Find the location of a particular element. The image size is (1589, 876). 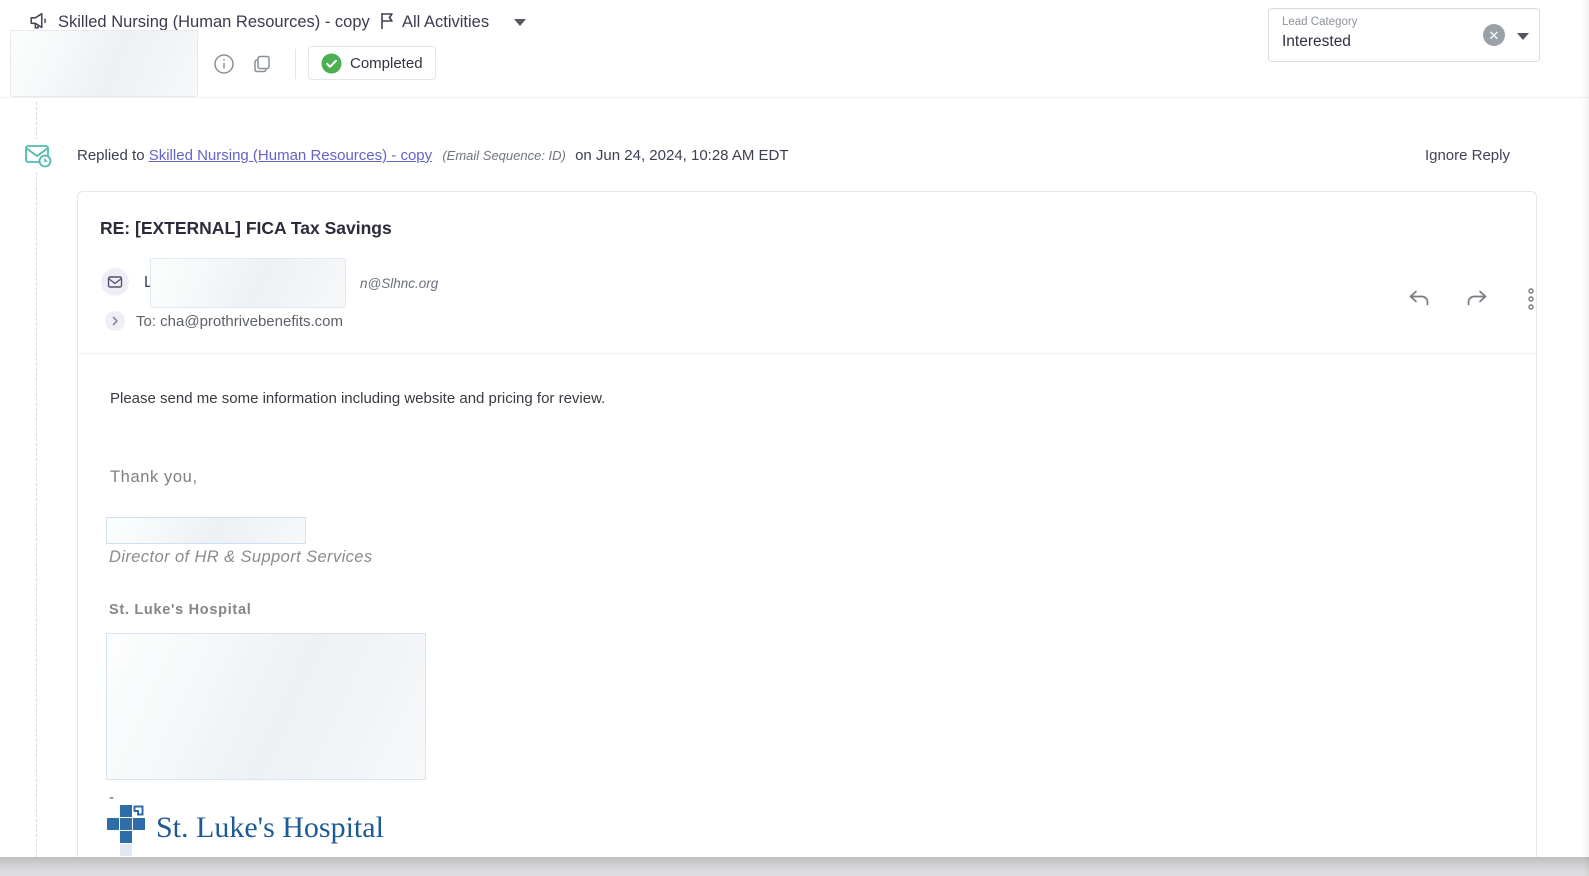

activity-timestamp: on Jun 24, 2024, 10:28 AM EDT is located at coordinates (682, 155).